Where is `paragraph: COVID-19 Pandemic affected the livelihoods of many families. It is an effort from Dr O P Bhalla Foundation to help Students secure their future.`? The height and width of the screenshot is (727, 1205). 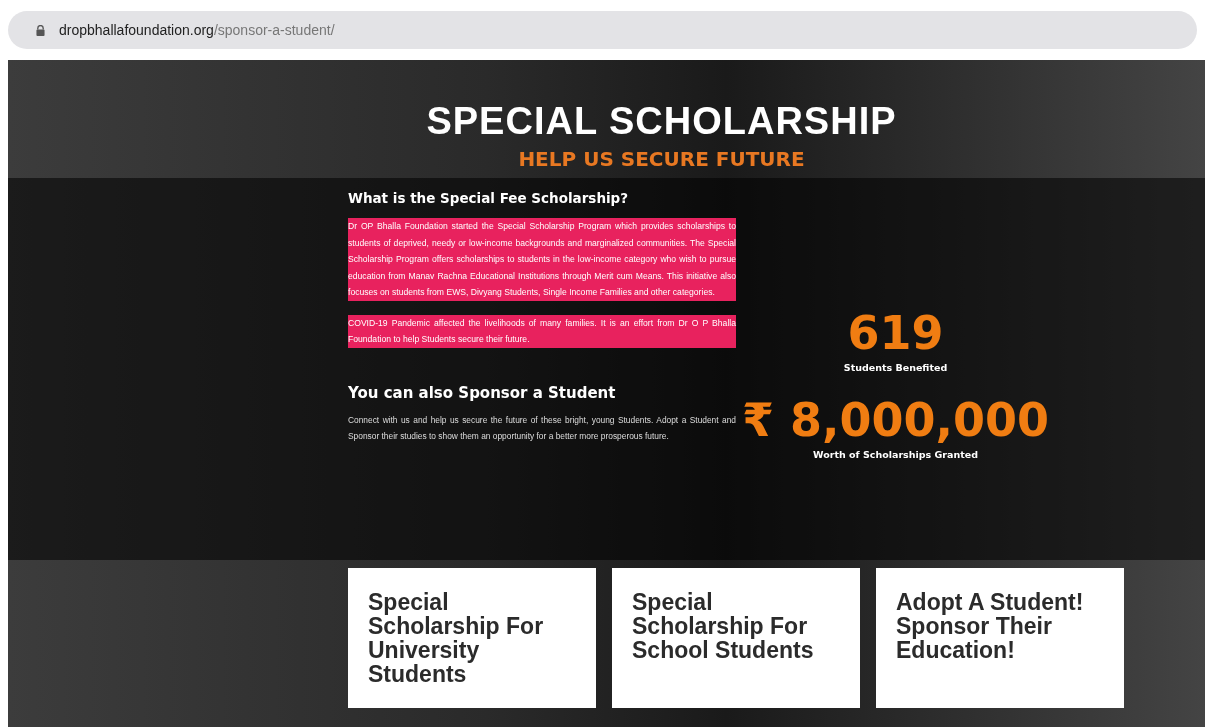 paragraph: COVID-19 Pandemic affected the livelihoods of many families. It is an effort from Dr O P Bhalla Foundation to help Students secure their future. is located at coordinates (542, 331).